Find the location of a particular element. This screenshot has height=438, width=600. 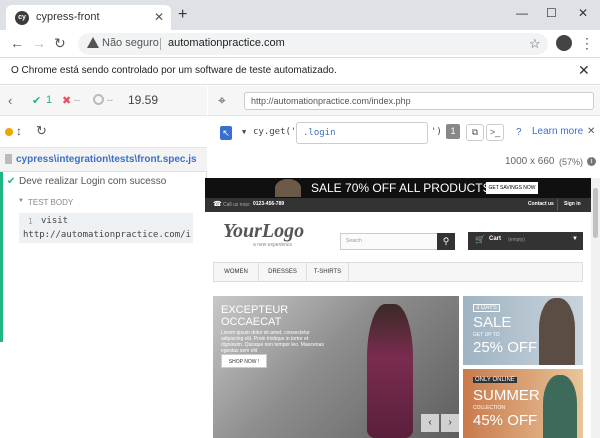

call-label: Call us now: is located at coordinates (237, 205).